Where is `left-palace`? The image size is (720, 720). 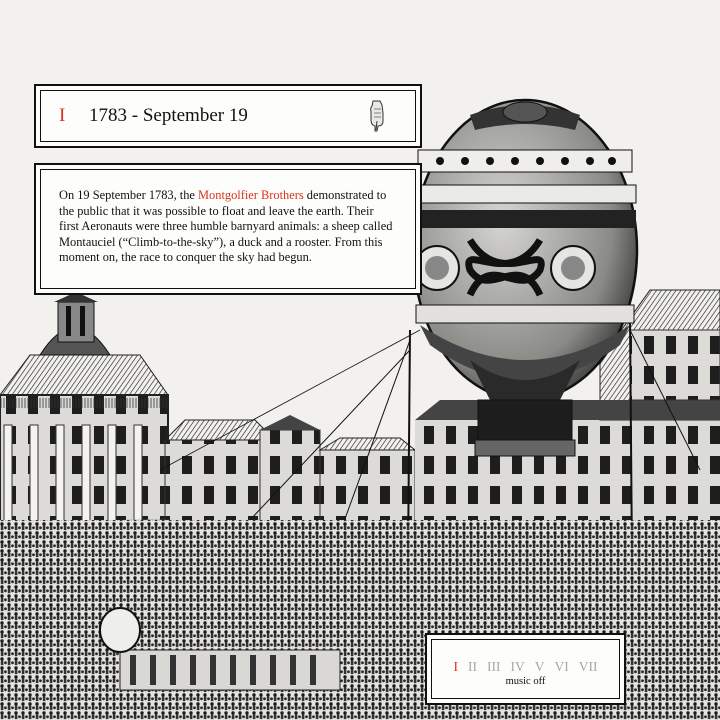 left-palace is located at coordinates (84, 411).